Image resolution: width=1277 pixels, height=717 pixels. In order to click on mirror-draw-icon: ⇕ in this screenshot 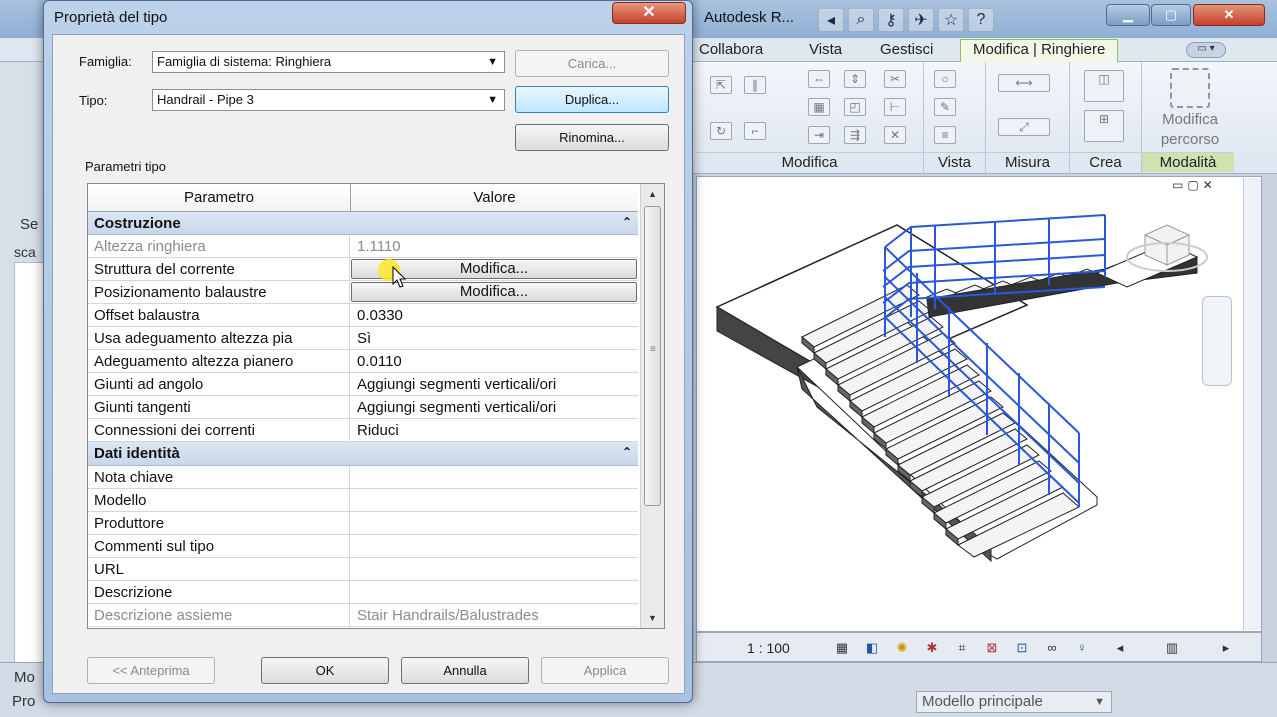, I will do `click(855, 79)`.